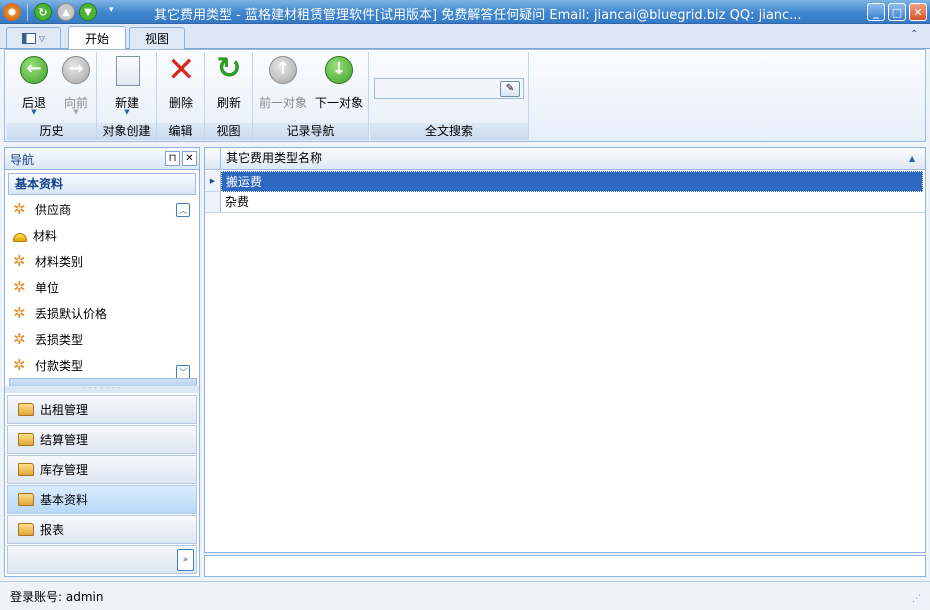 The height and width of the screenshot is (610, 930). What do you see at coordinates (914, 34) in the screenshot?
I see `ribbon-minimize-icon: ⌃` at bounding box center [914, 34].